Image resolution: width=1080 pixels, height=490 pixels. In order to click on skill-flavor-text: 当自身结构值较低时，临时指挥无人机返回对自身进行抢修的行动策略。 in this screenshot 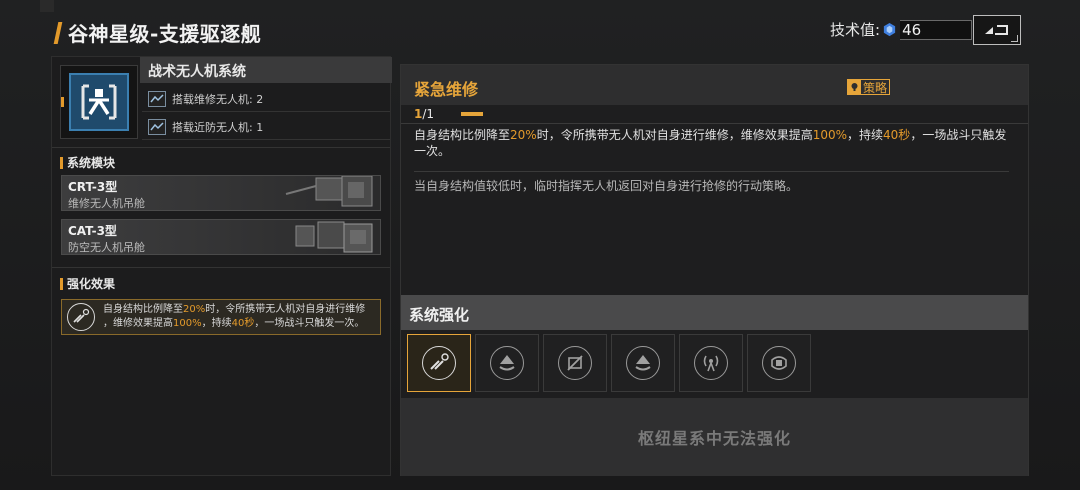, I will do `click(606, 186)`.